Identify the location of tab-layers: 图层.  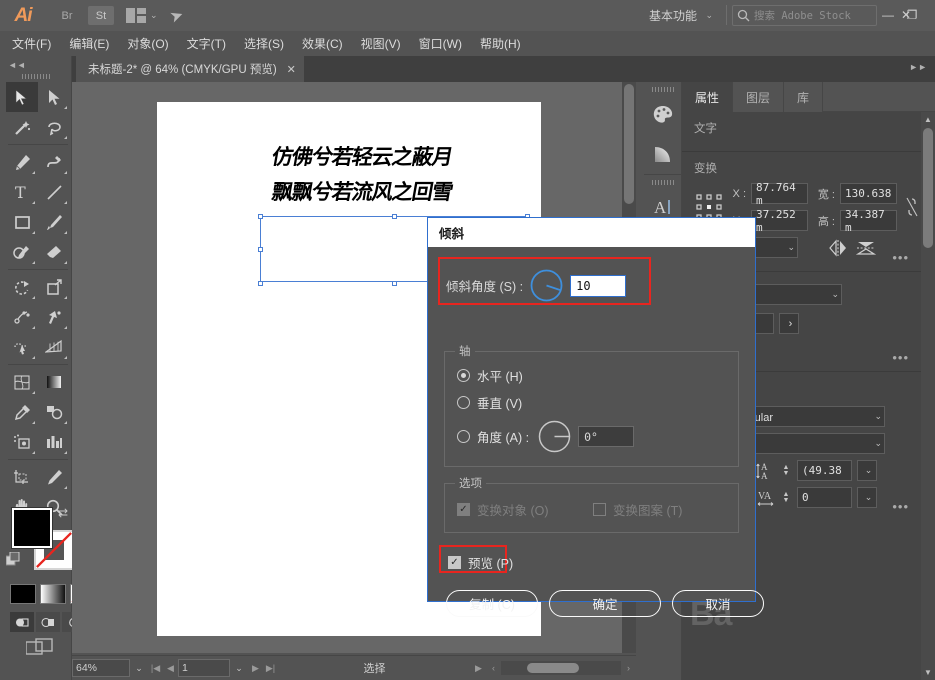
(759, 97).